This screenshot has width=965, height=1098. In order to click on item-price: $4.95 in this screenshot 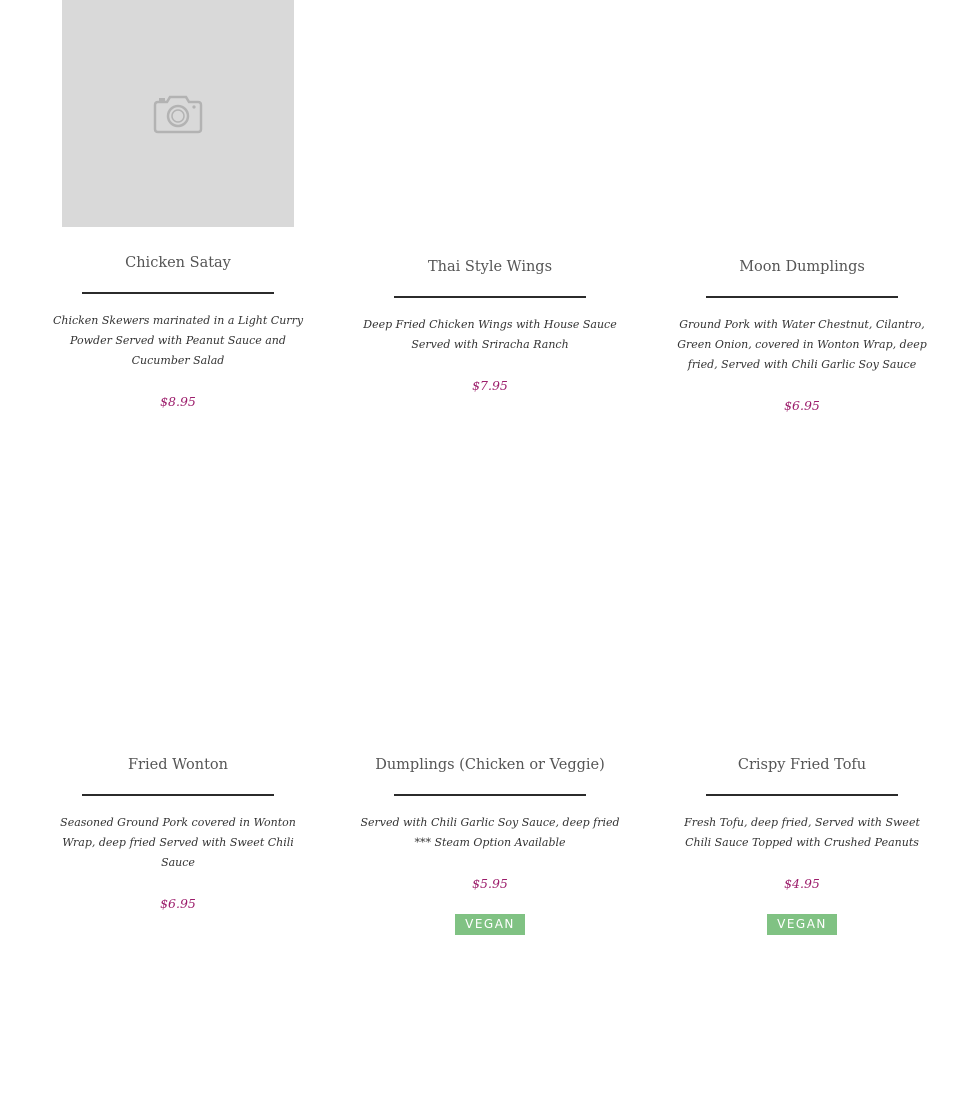, I will do `click(802, 883)`.